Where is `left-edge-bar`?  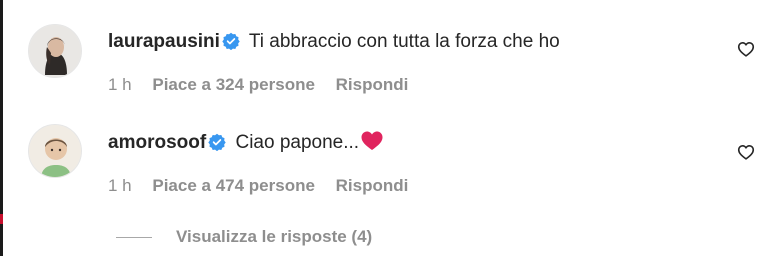 left-edge-bar is located at coordinates (1, 128).